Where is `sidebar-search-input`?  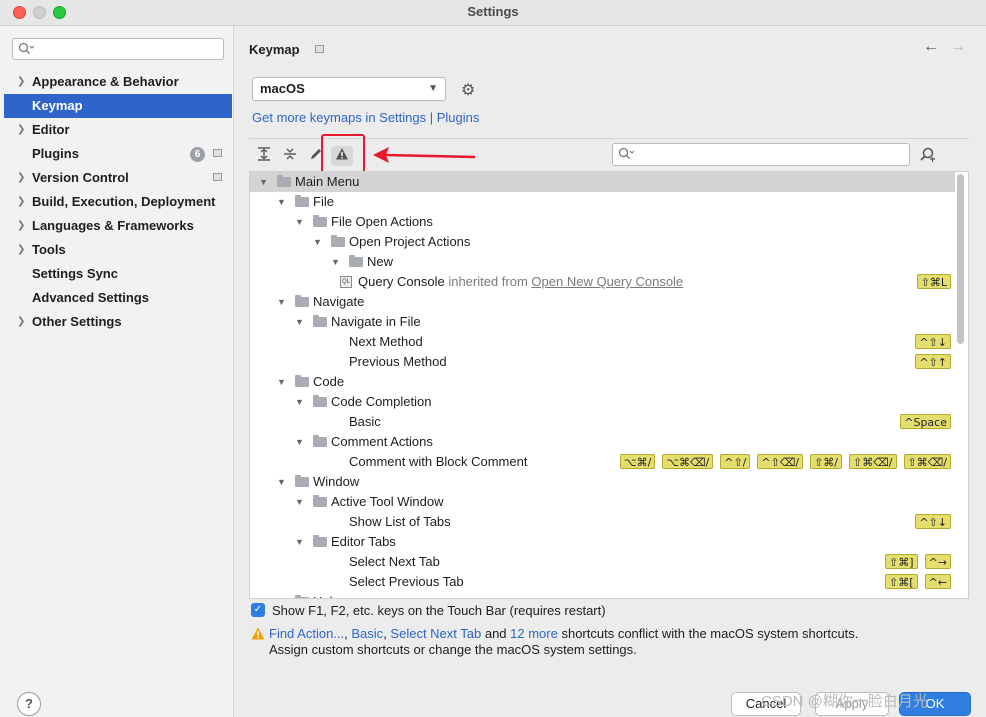
sidebar-search-input is located at coordinates (118, 49).